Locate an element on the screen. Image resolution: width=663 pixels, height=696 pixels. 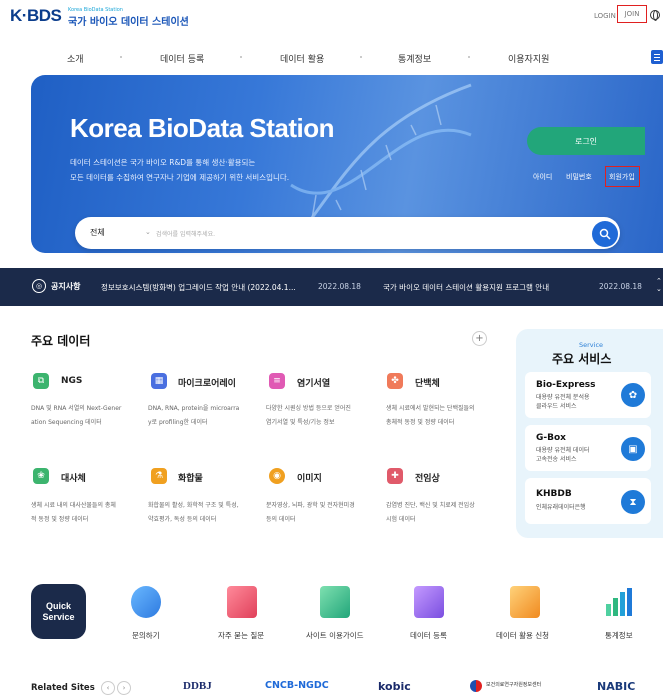
nav-item-support: 이용자지원 is located at coordinates (528, 58).